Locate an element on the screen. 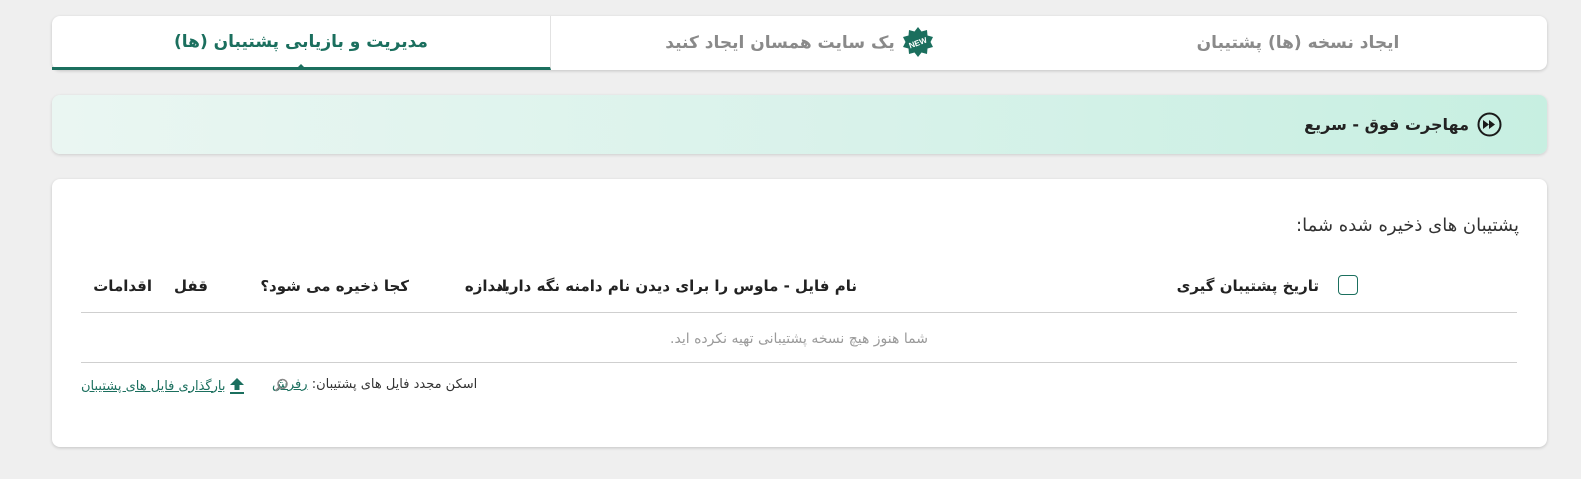 Image resolution: width=1581 pixels, height=479 pixels. tab-clone-site: NEW یک سایت همسان ایجاد کنید is located at coordinates (800, 43).